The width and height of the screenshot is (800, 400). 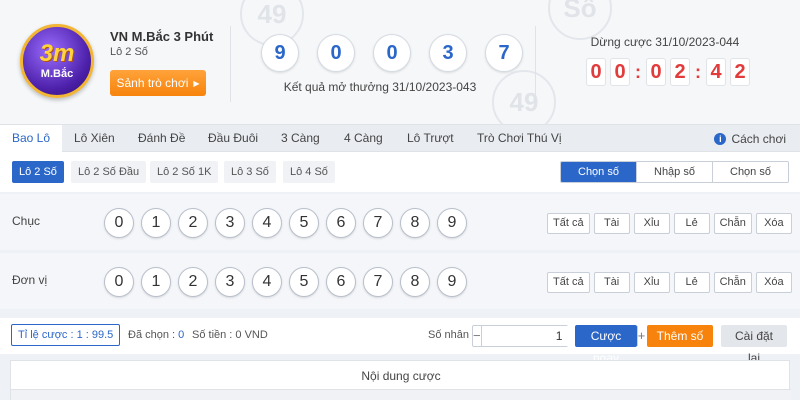 What do you see at coordinates (750, 172) in the screenshot?
I see `mode-chon-so-nhanh: Chọn số nhanh` at bounding box center [750, 172].